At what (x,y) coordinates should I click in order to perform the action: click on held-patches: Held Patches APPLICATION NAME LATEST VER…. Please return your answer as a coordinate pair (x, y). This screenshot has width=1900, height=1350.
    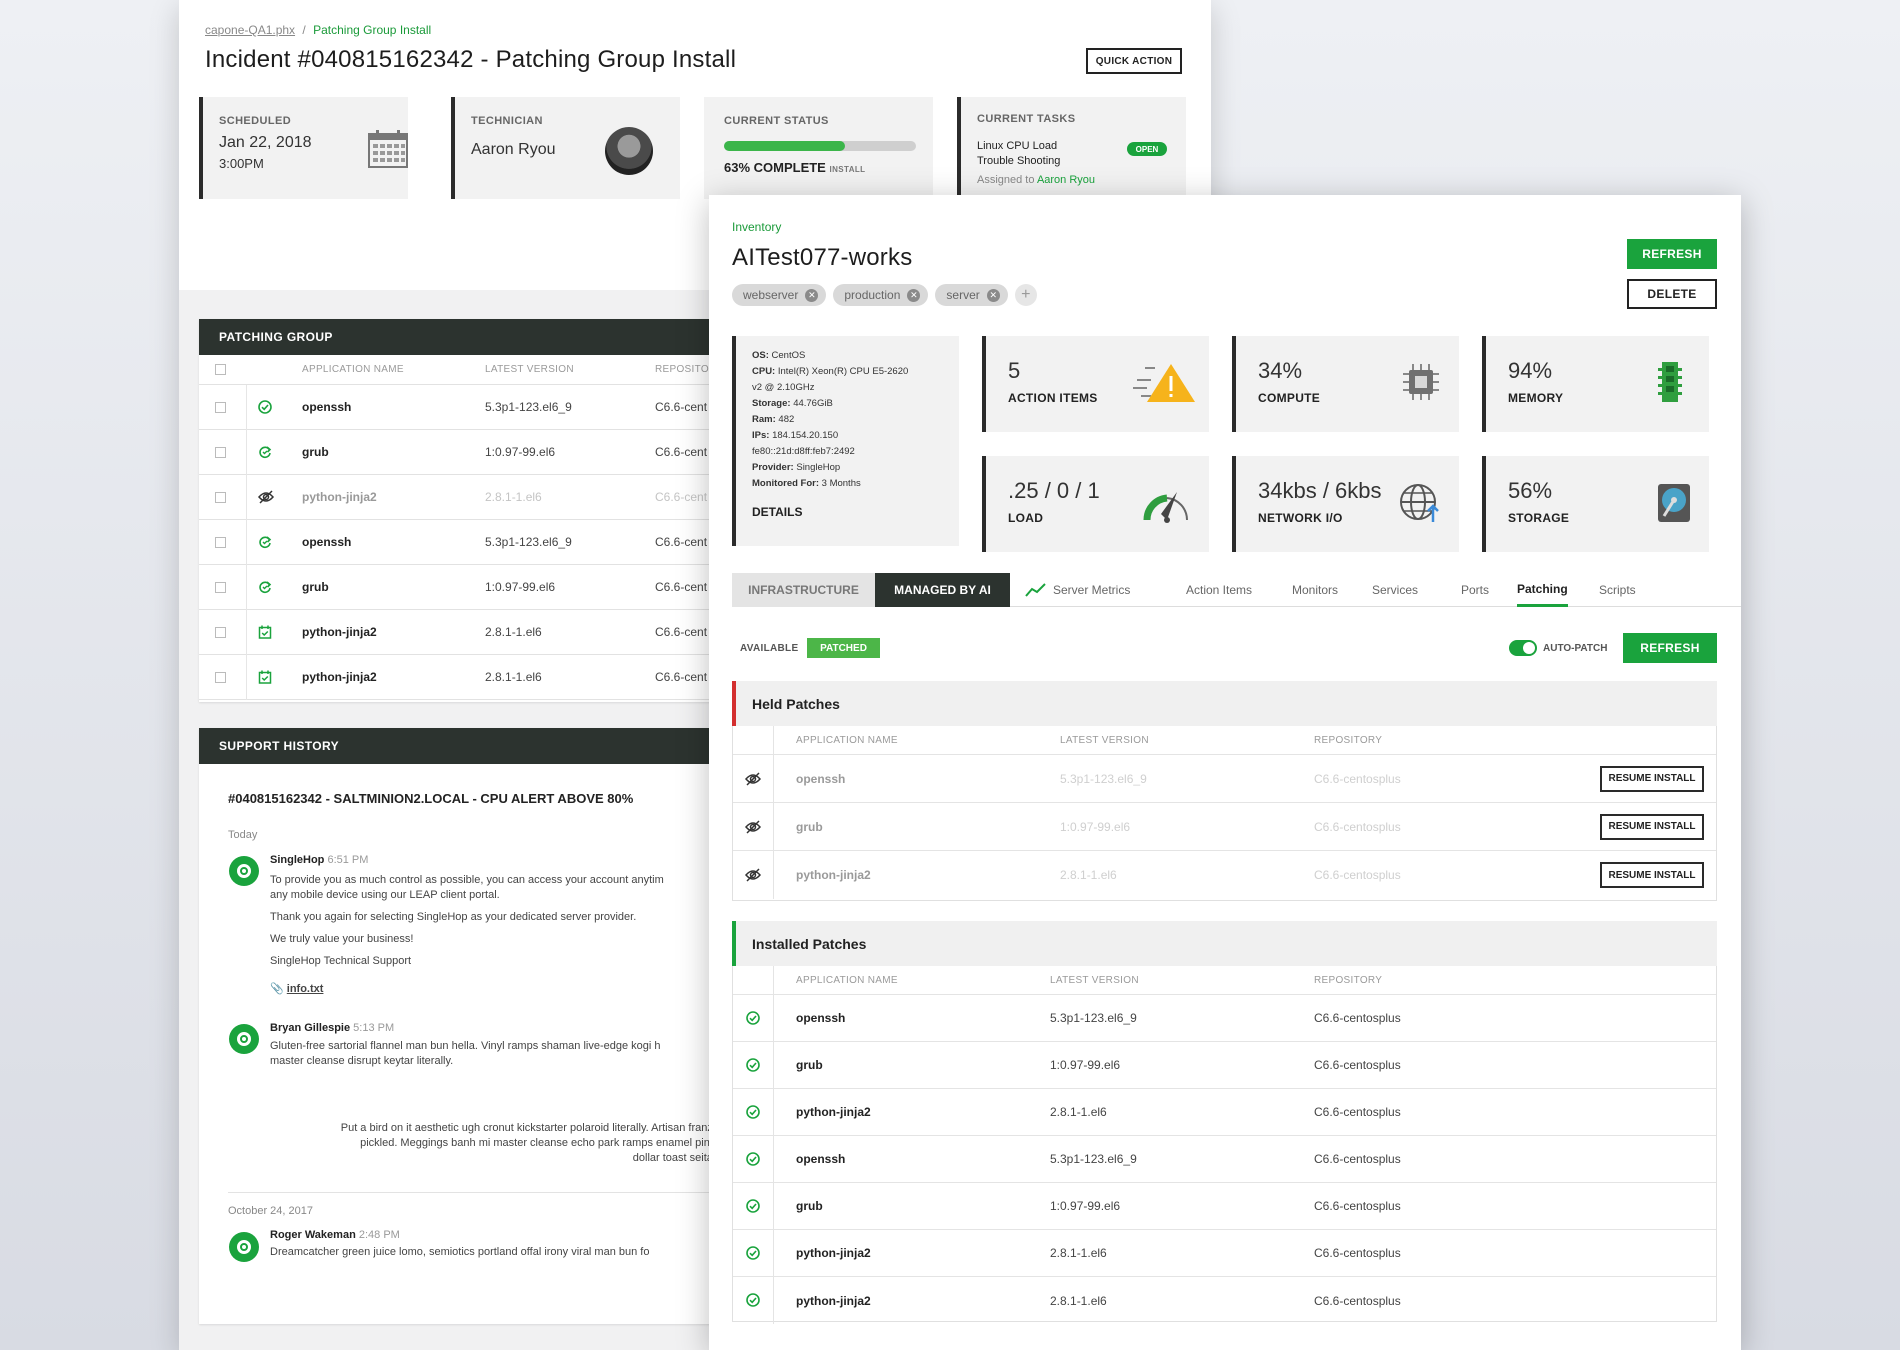
    Looking at the image, I should click on (1224, 791).